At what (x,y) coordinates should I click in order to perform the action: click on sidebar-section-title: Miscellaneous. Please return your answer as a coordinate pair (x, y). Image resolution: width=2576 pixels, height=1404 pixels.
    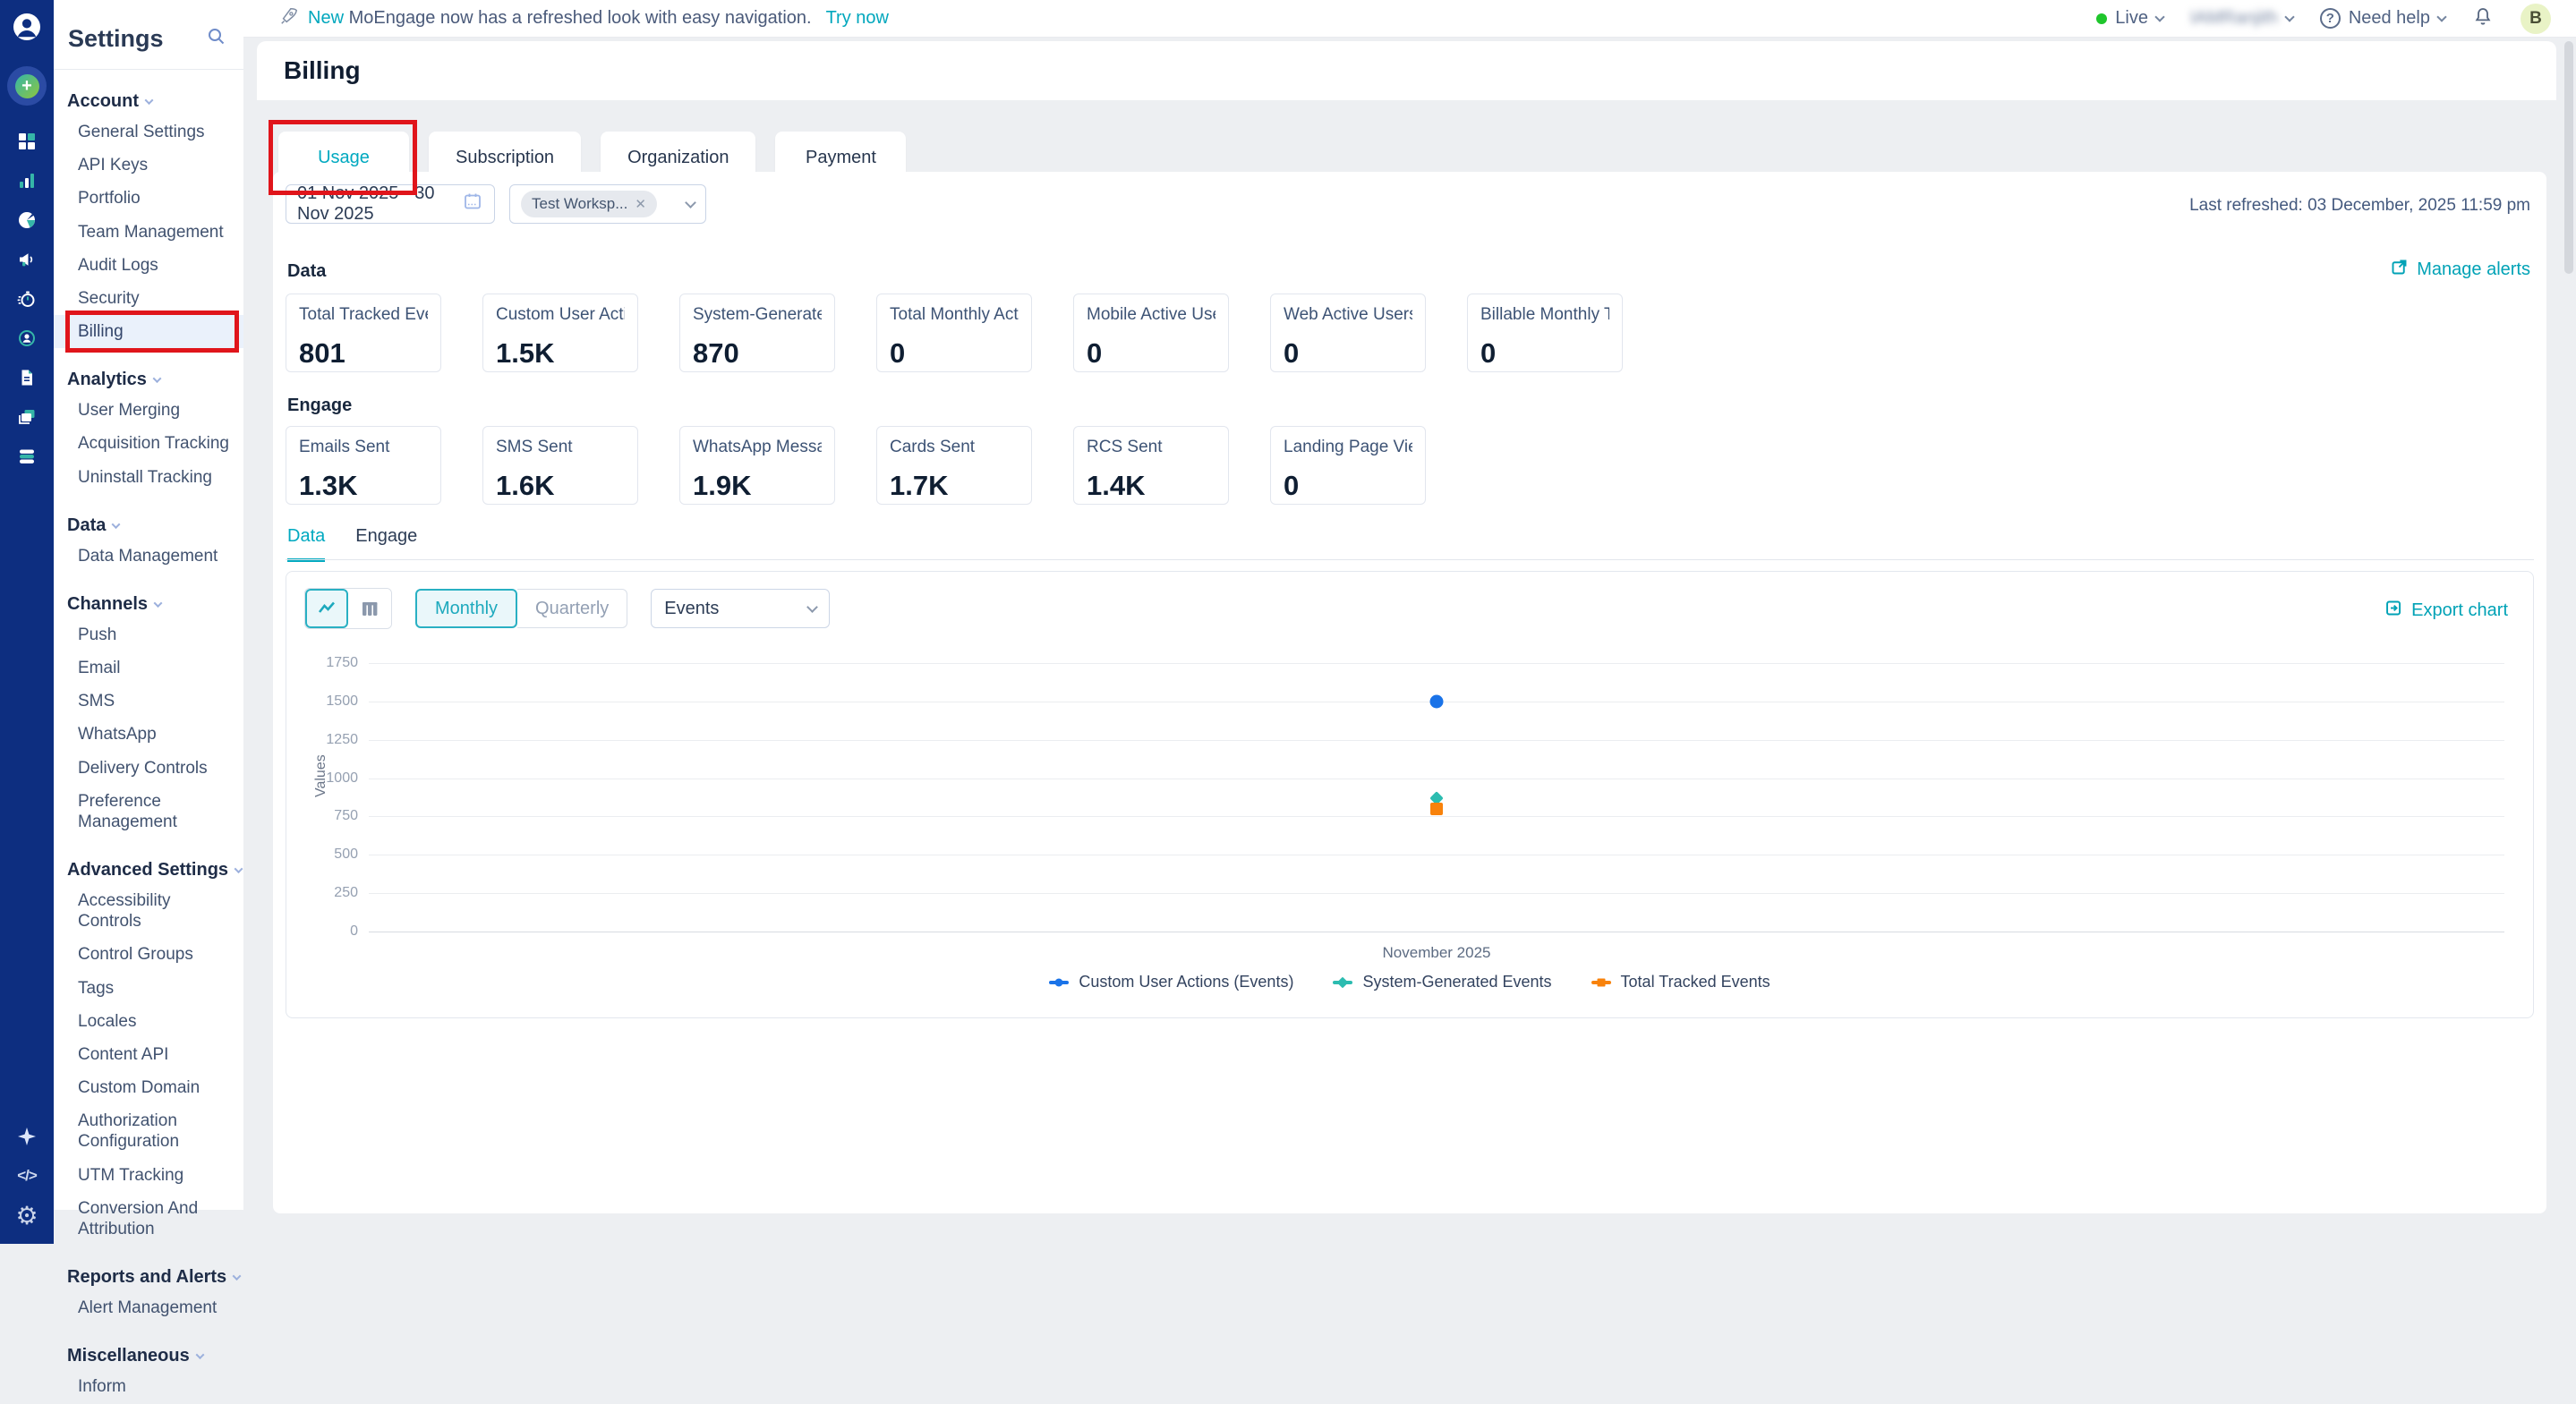
    Looking at the image, I should click on (148, 1358).